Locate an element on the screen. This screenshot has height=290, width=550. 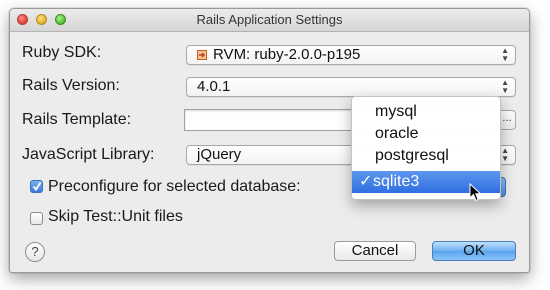
checkmark-icon is located at coordinates (37, 187).